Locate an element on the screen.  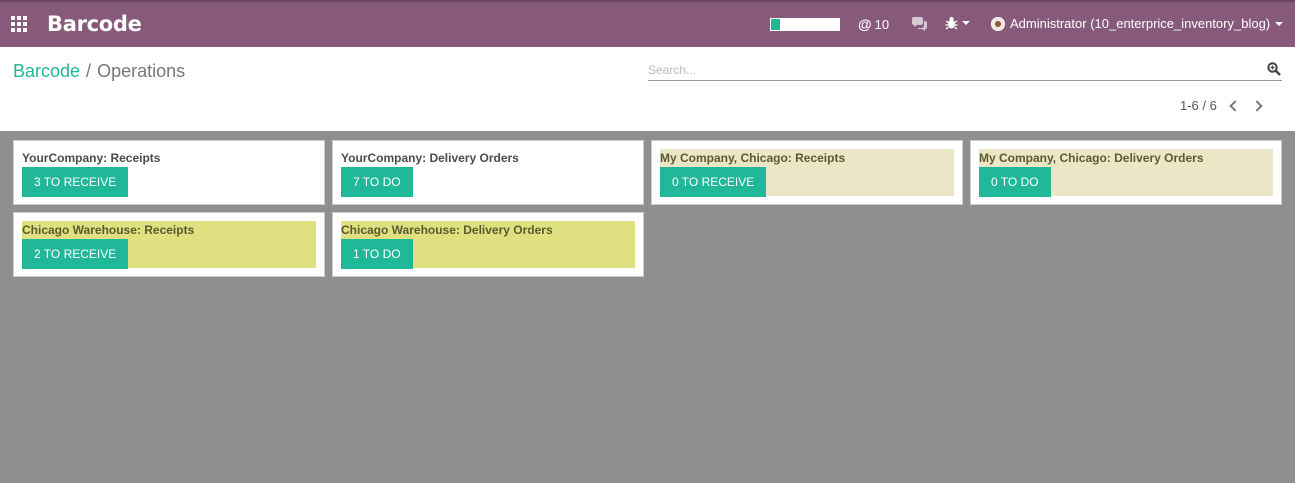
breadcrumb-current: Operations is located at coordinates (141, 71).